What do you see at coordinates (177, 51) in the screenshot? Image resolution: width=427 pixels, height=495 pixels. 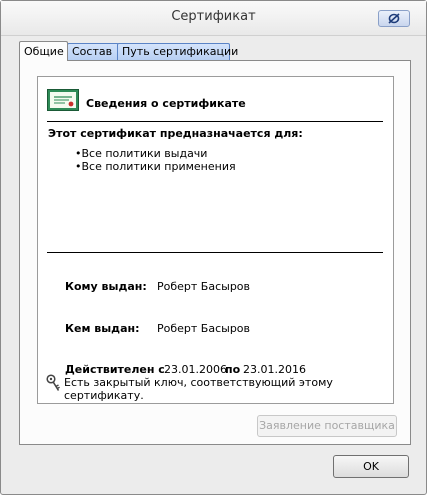 I see `tab-certification-path: Путь сертификации` at bounding box center [177, 51].